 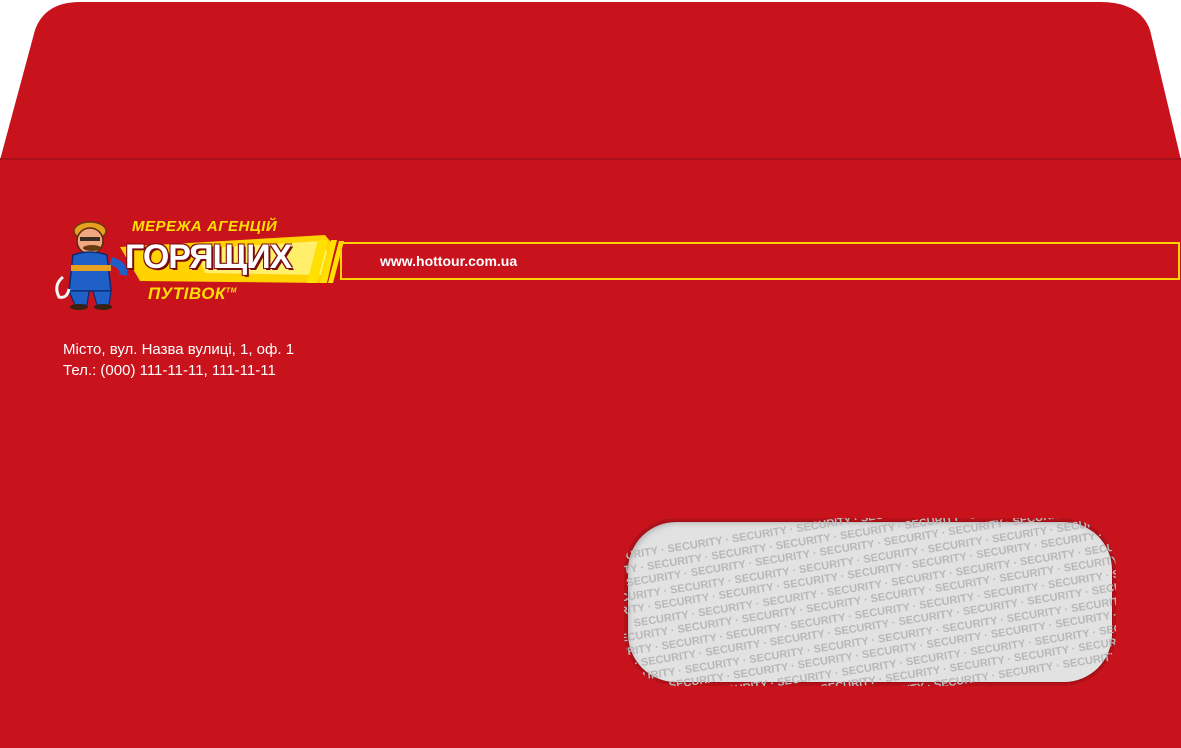 I want to click on address-line: Місто, вул. Назва вулиці, 1, оф. 1, so click(x=179, y=349).